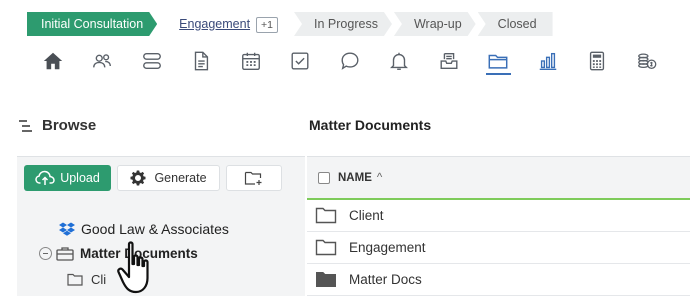 The width and height of the screenshot is (690, 296). I want to click on browse-header: Browse, so click(57, 125).